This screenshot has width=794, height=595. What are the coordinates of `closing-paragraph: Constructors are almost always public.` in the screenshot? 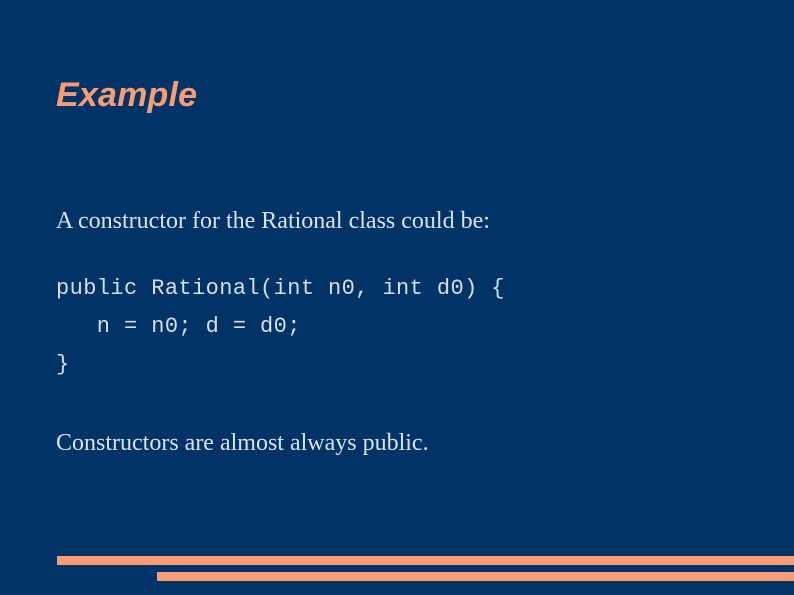 It's located at (242, 443).